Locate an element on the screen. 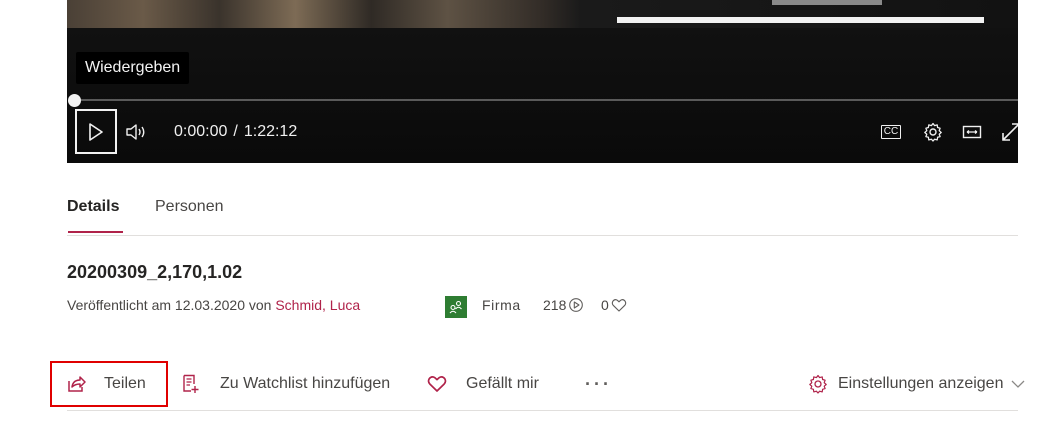  volume-button is located at coordinates (137, 132).